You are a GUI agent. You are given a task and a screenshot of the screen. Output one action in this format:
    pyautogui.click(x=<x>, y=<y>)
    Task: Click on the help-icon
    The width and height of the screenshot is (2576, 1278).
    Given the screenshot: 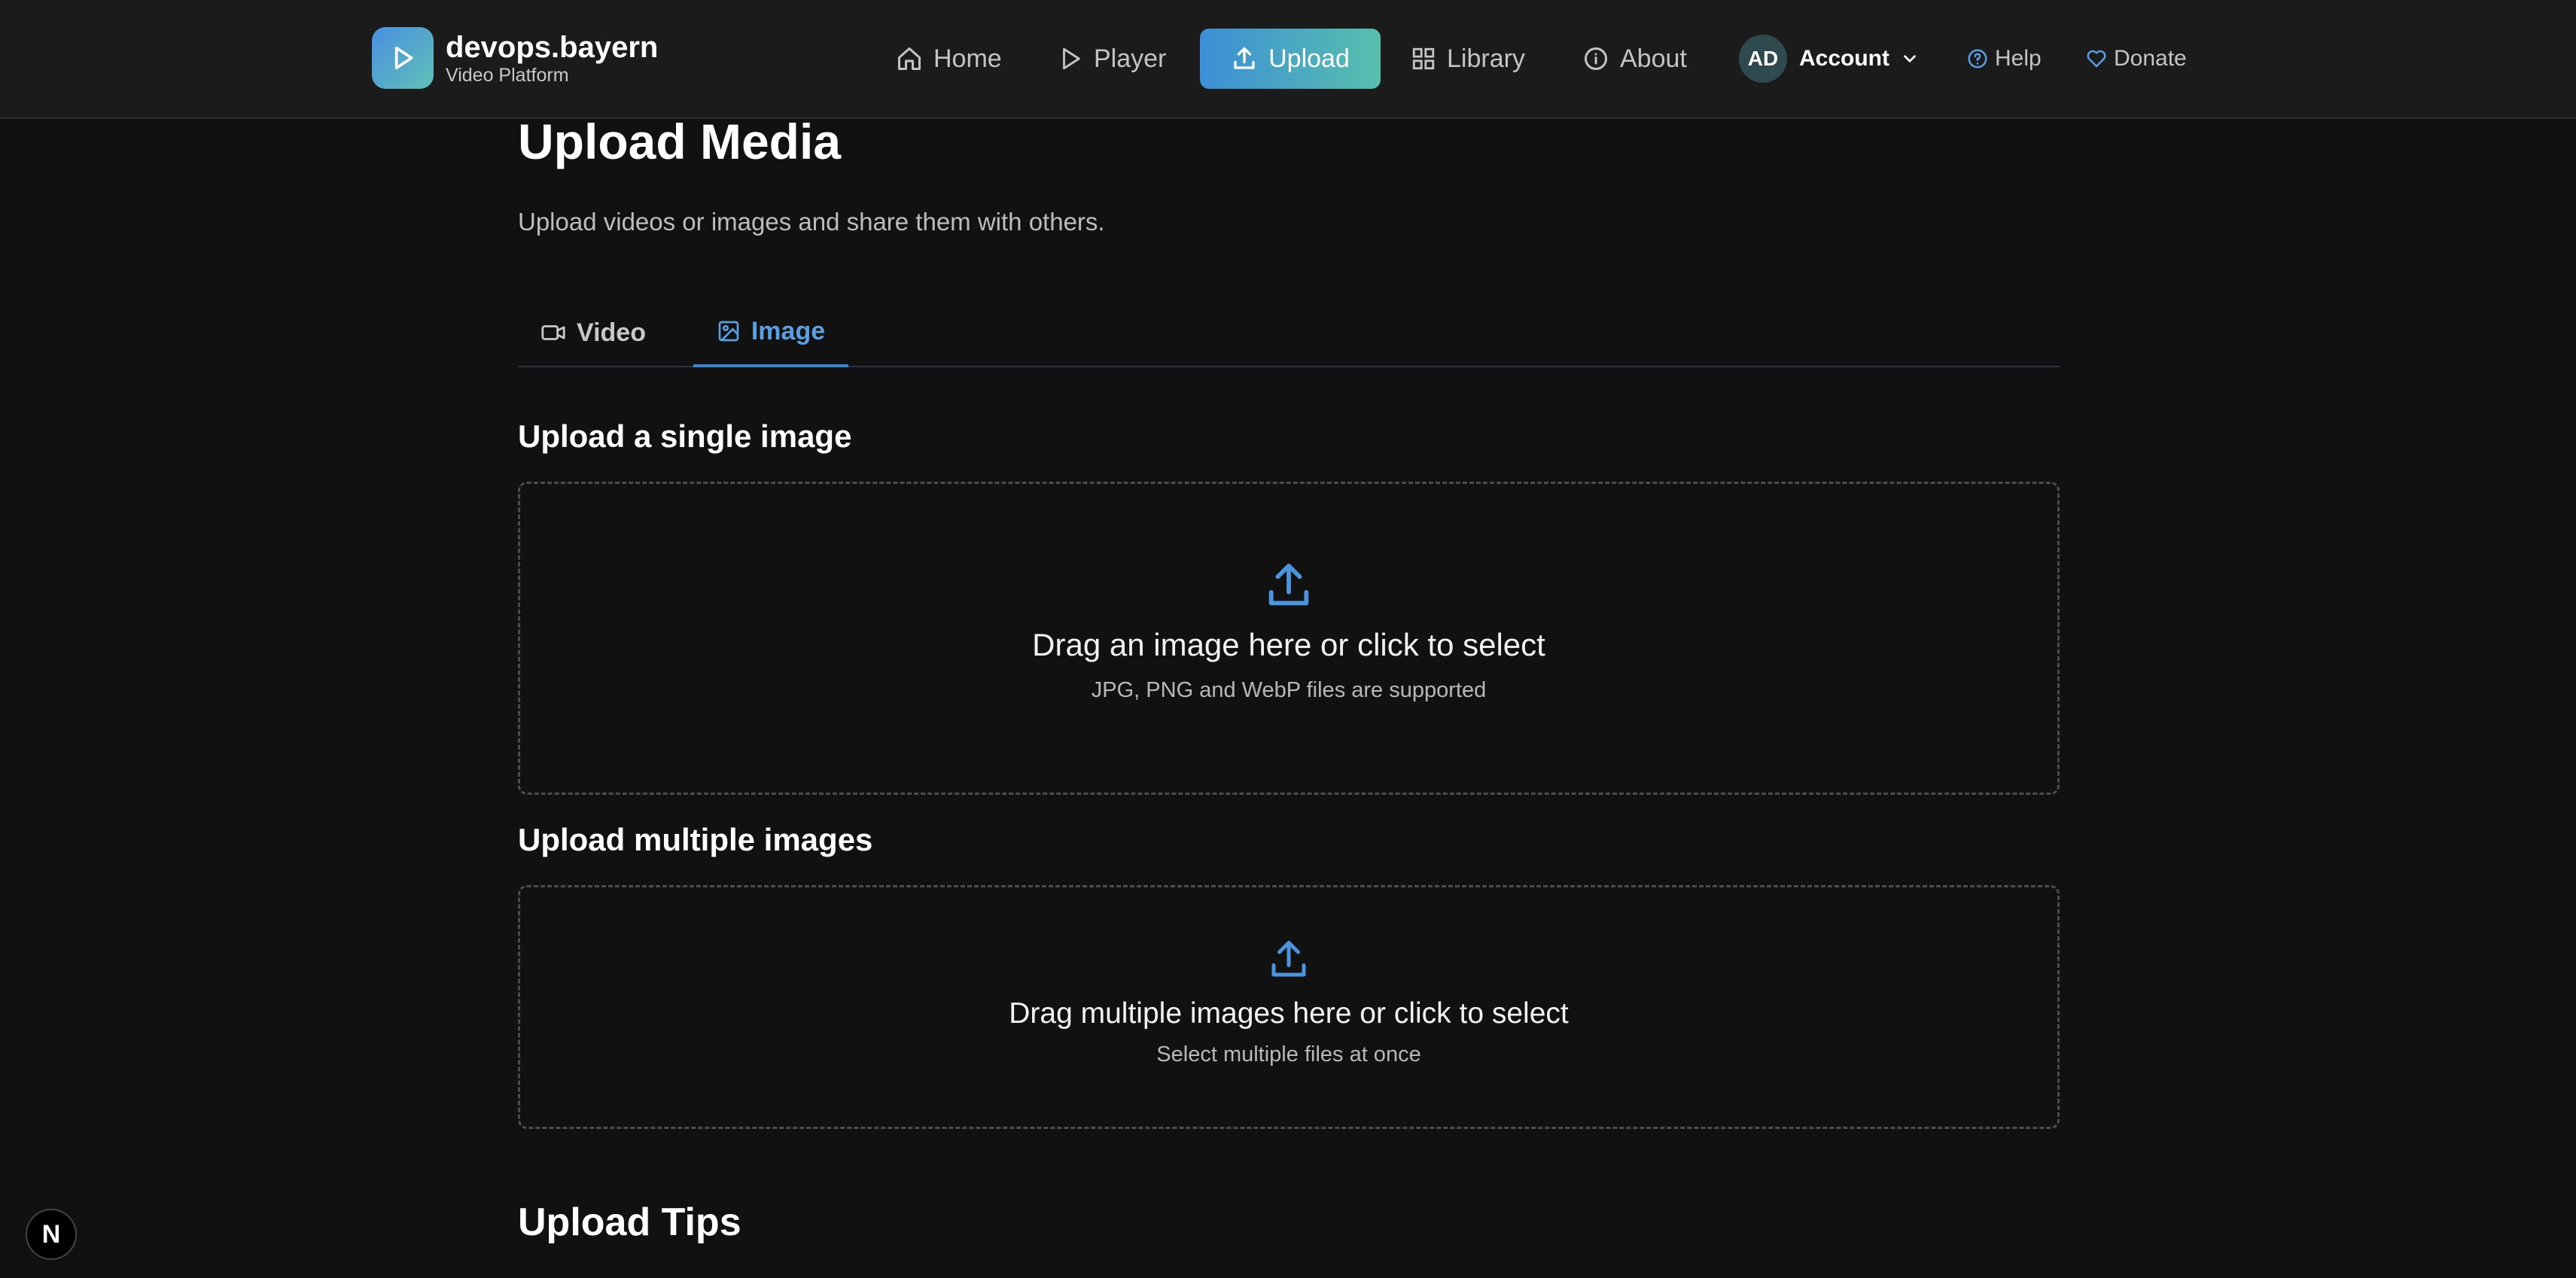 What is the action you would take?
    pyautogui.click(x=1978, y=59)
    